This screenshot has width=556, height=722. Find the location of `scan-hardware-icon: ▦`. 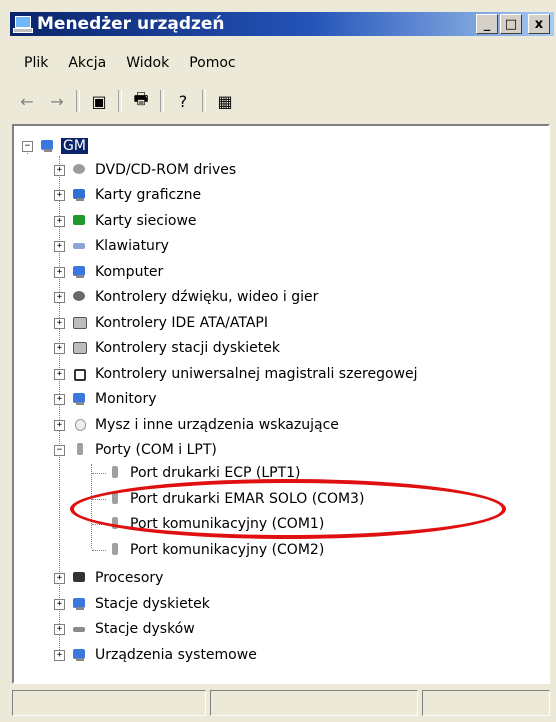

scan-hardware-icon: ▦ is located at coordinates (225, 101).